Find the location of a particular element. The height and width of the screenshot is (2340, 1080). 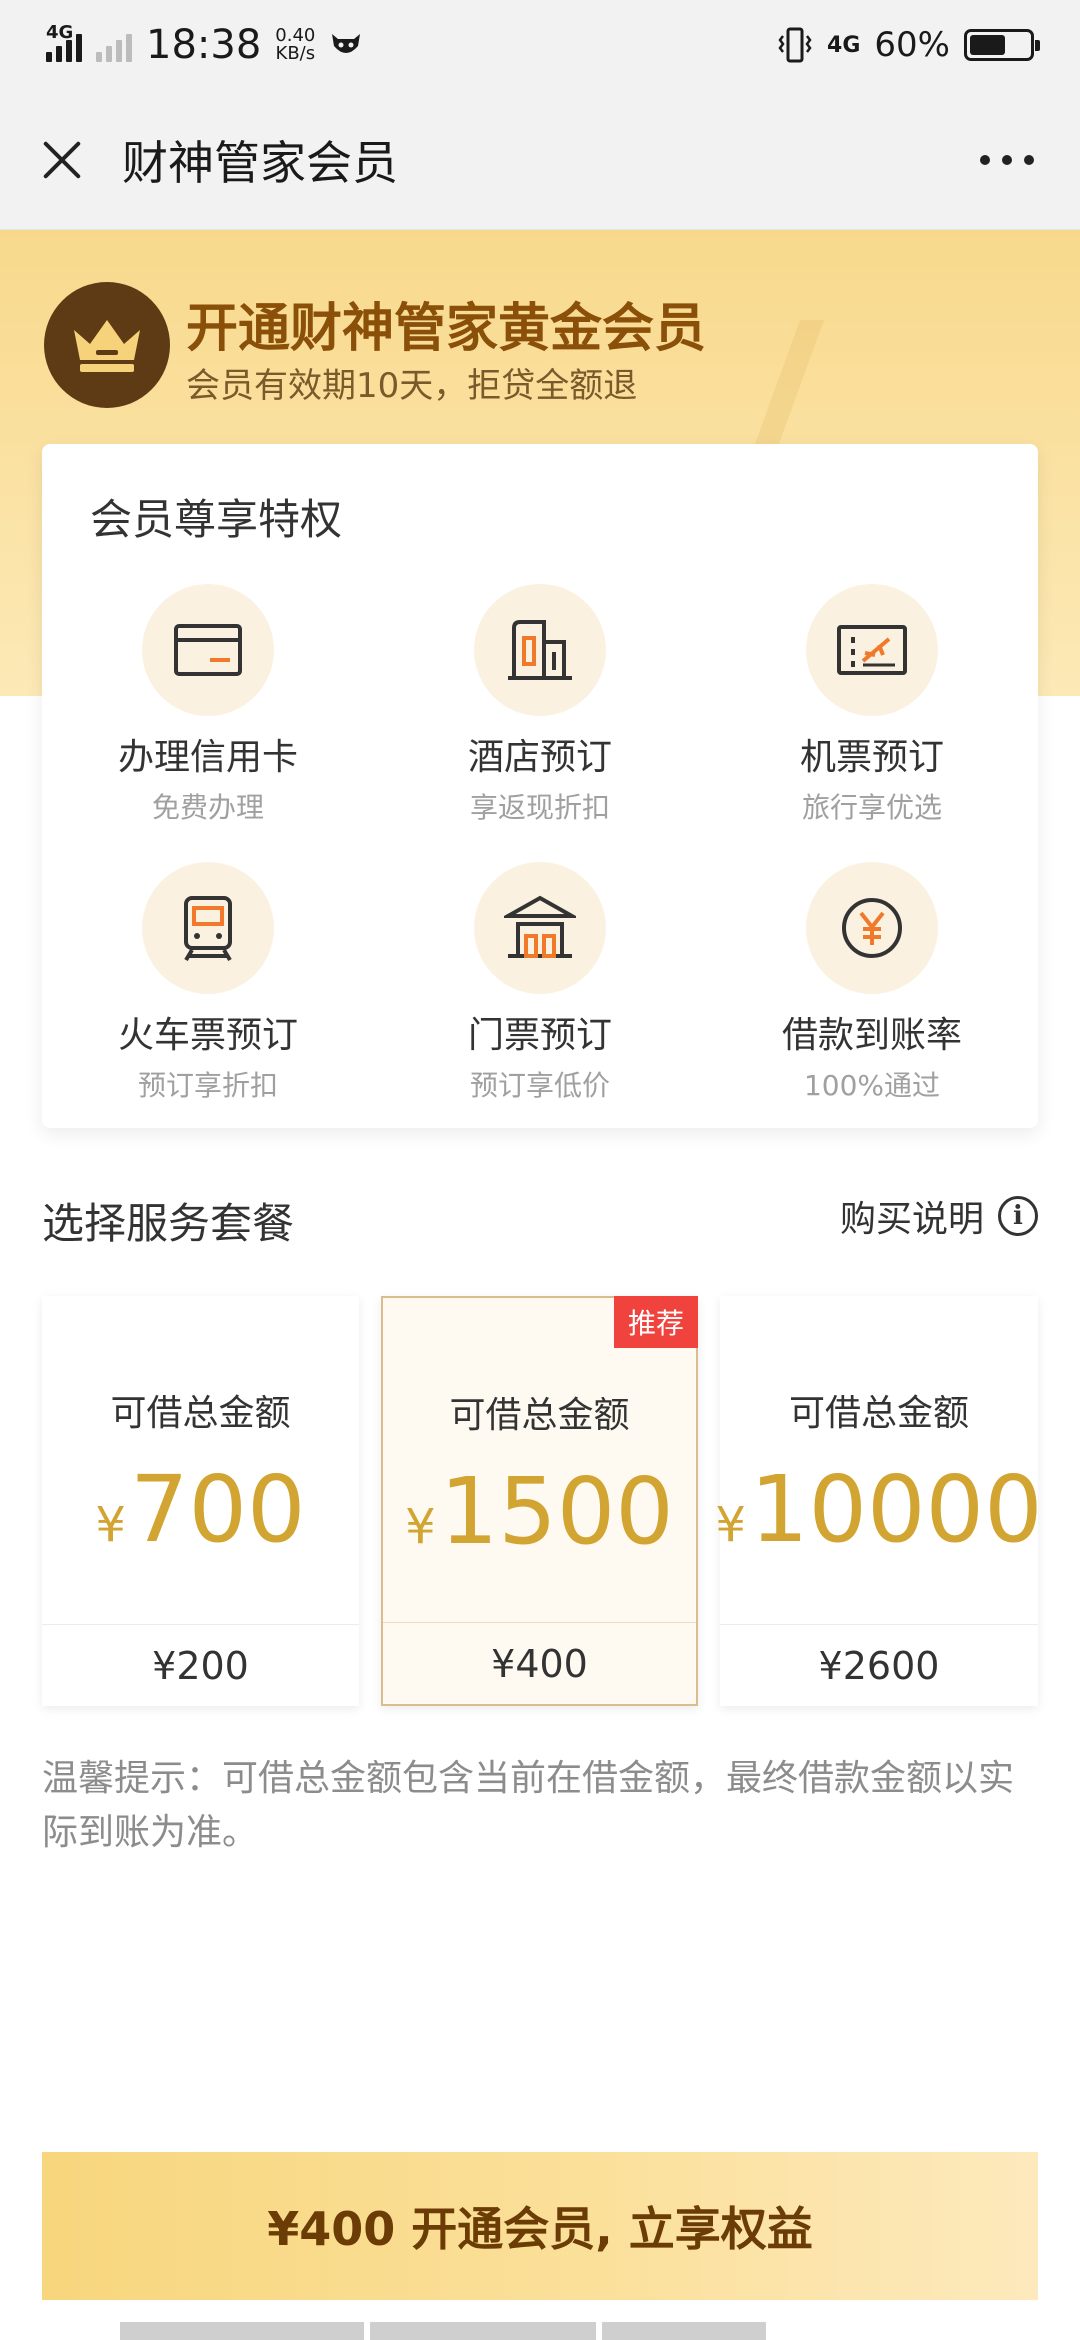

vibrate-icon is located at coordinates (795, 45).